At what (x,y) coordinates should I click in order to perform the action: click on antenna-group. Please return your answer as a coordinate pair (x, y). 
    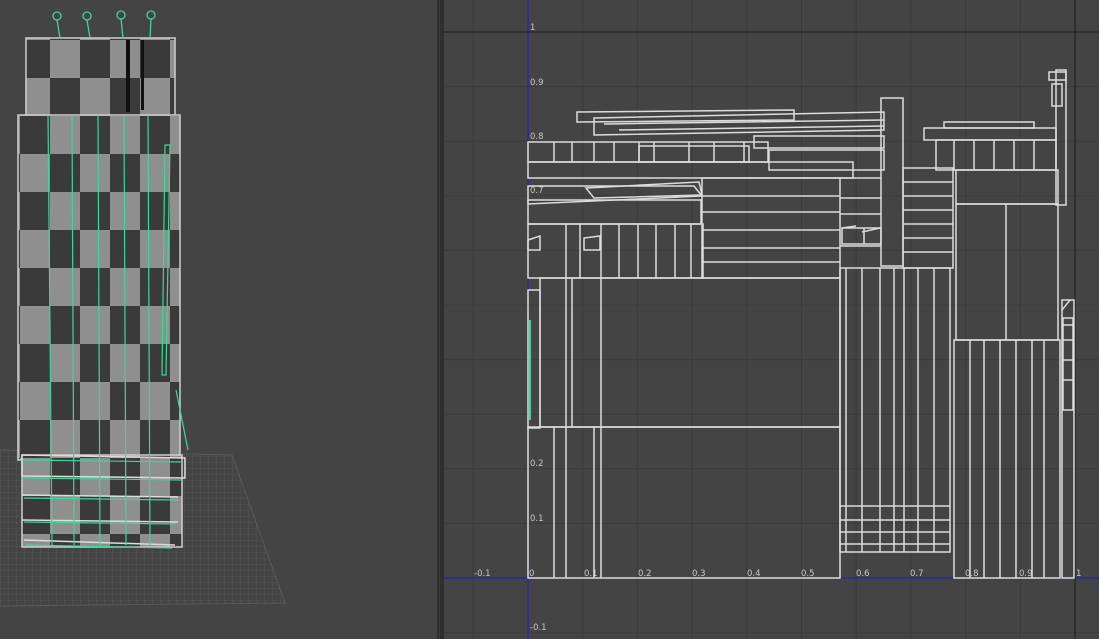
    Looking at the image, I should click on (104, 24).